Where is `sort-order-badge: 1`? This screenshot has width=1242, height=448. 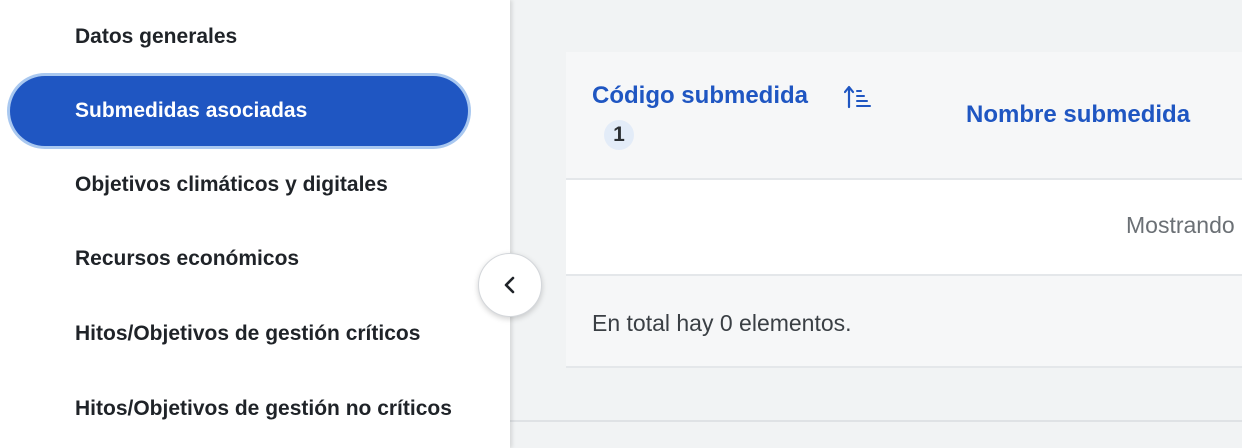
sort-order-badge: 1 is located at coordinates (619, 135).